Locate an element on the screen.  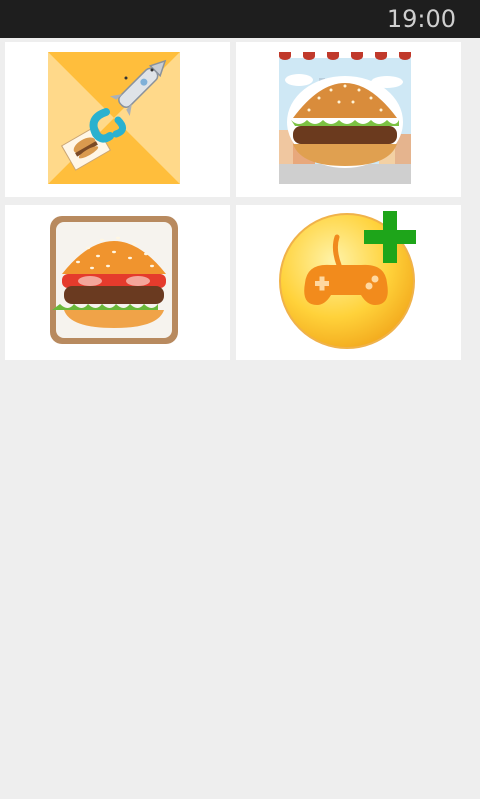
burger-icon is located at coordinates (114, 280).